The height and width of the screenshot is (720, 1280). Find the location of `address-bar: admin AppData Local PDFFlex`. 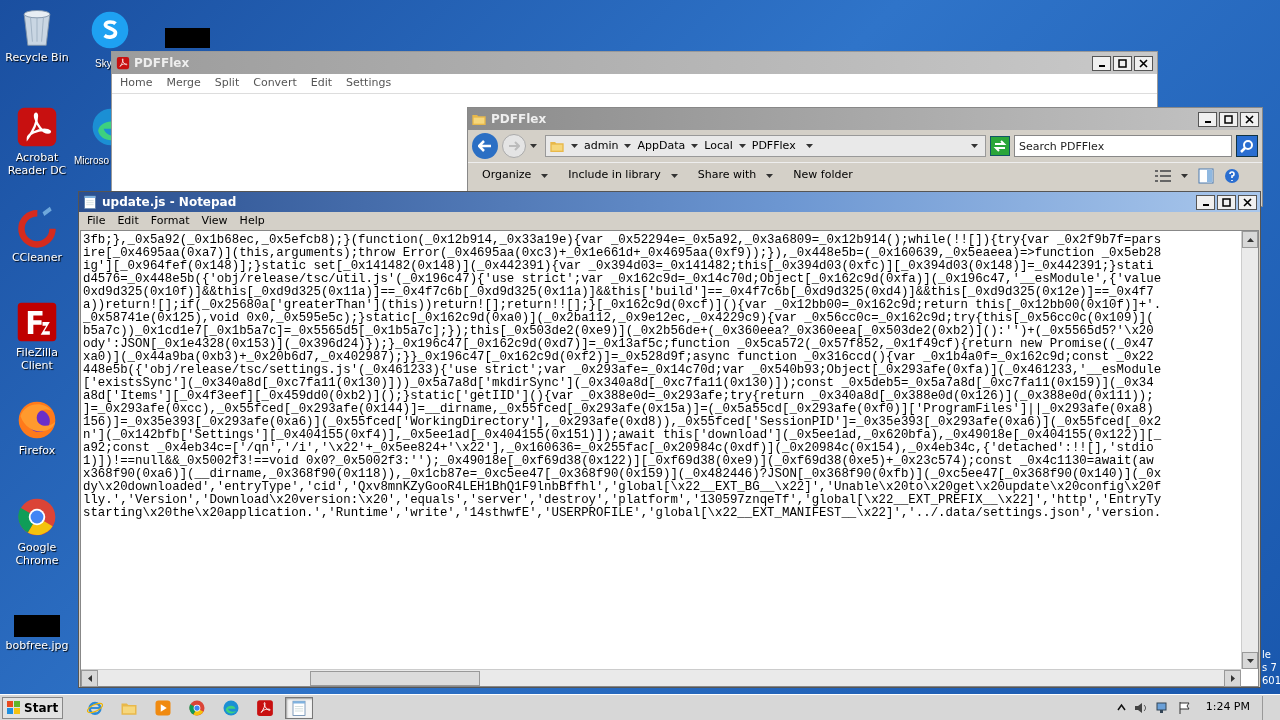

address-bar: admin AppData Local PDFFlex is located at coordinates (765, 146).